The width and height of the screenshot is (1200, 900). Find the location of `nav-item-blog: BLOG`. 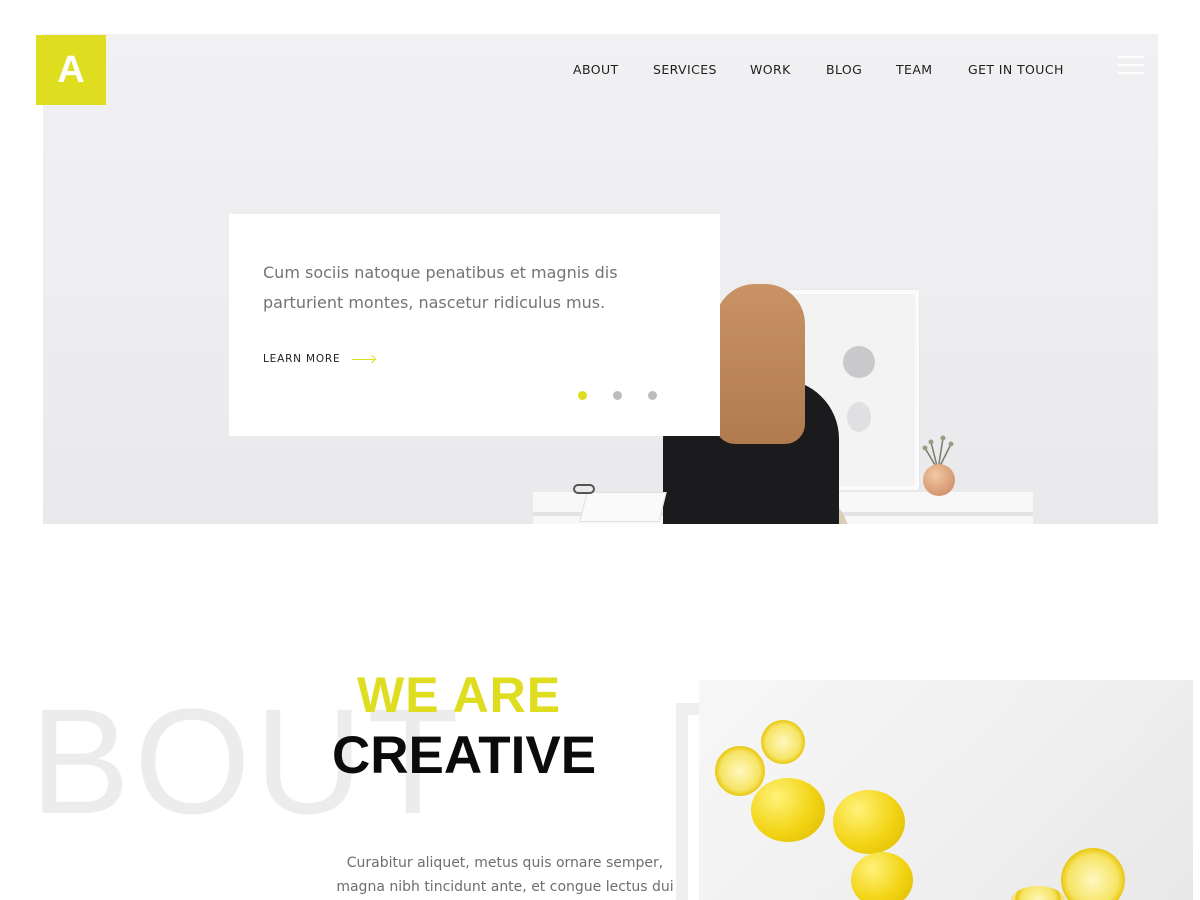

nav-item-blog: BLOG is located at coordinates (844, 69).